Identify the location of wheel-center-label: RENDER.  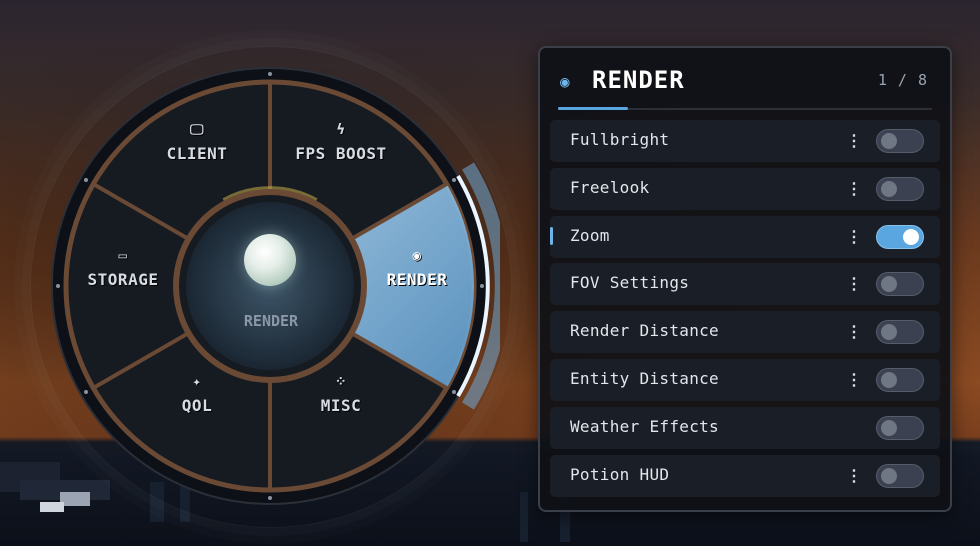
(271, 321).